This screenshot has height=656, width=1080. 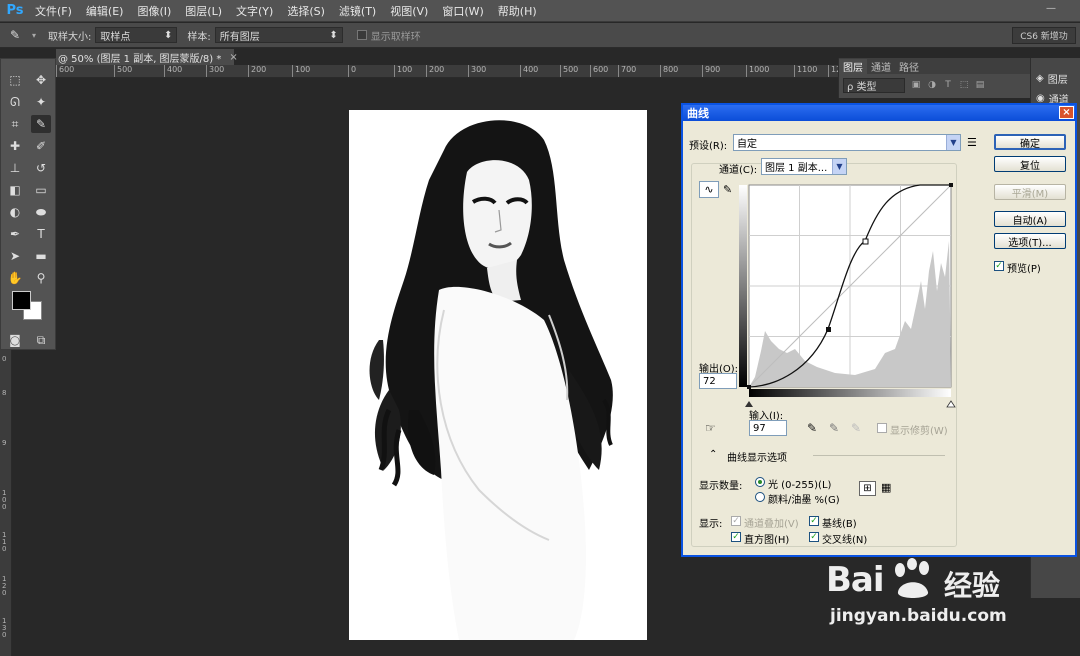 I want to click on move-tool-icon: ✥, so click(x=41, y=80).